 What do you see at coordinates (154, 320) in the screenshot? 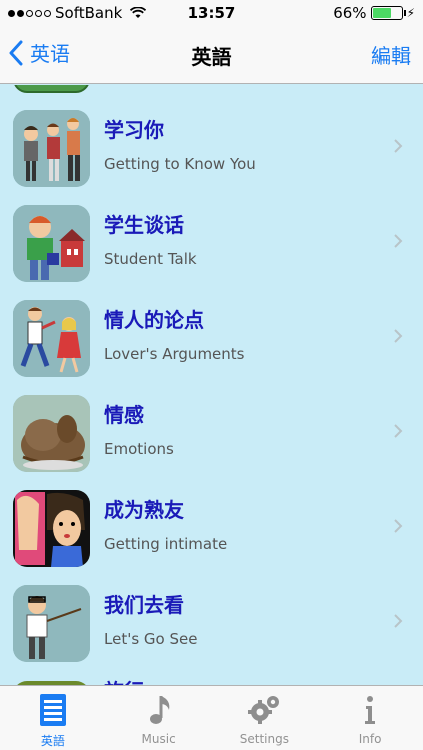
I see `lesson-title: 情人的论点` at bounding box center [154, 320].